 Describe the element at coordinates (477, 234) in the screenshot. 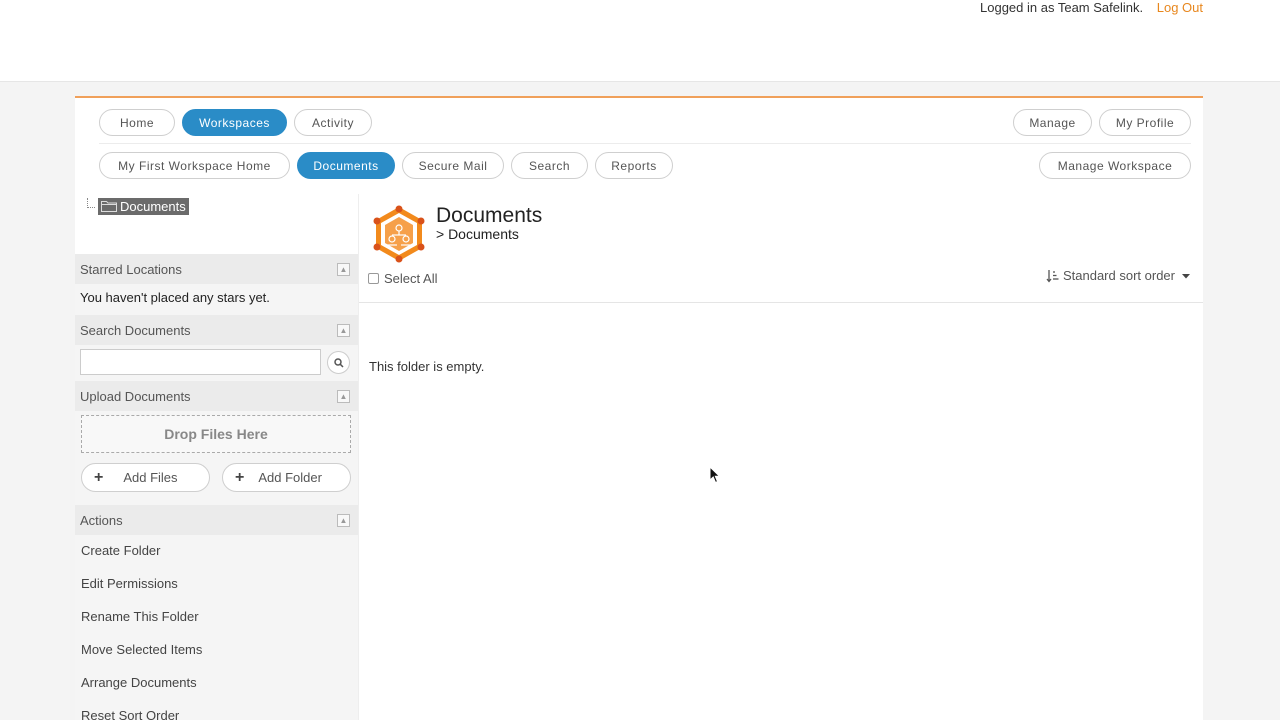

I see `breadcrumb: > Documents` at that location.